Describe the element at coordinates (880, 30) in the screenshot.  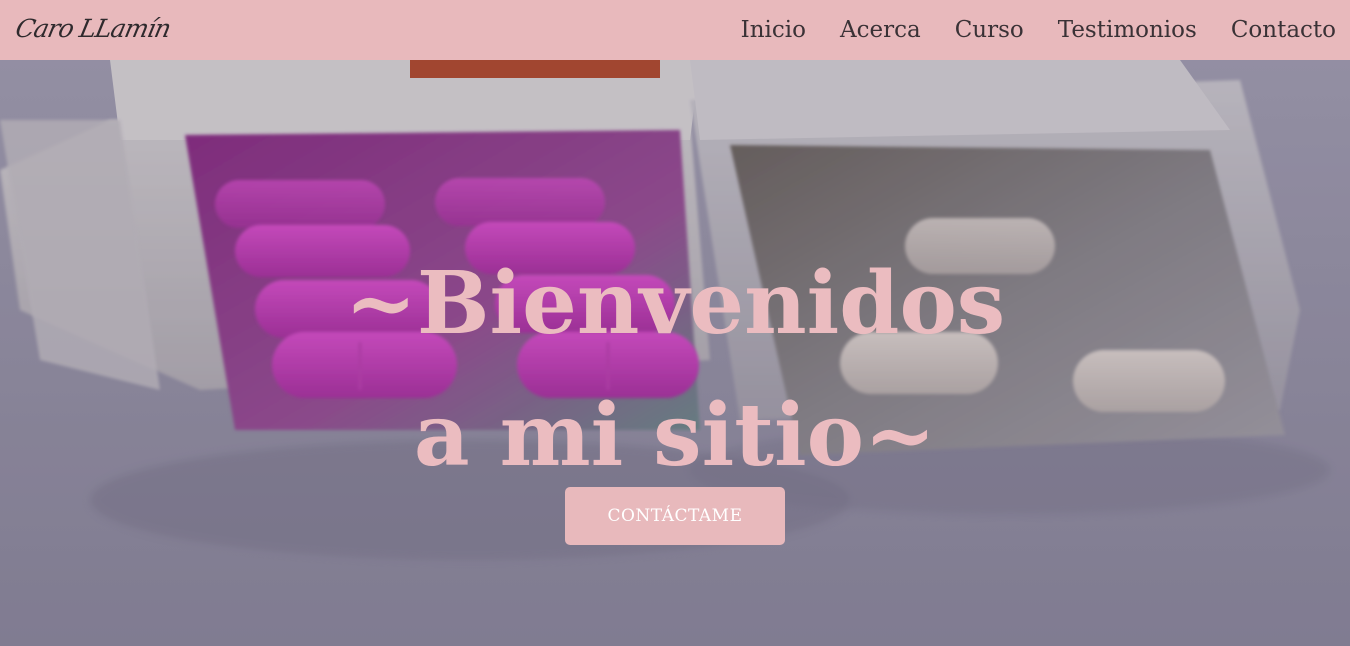
I see `nav-link-acerca: Acerca` at that location.